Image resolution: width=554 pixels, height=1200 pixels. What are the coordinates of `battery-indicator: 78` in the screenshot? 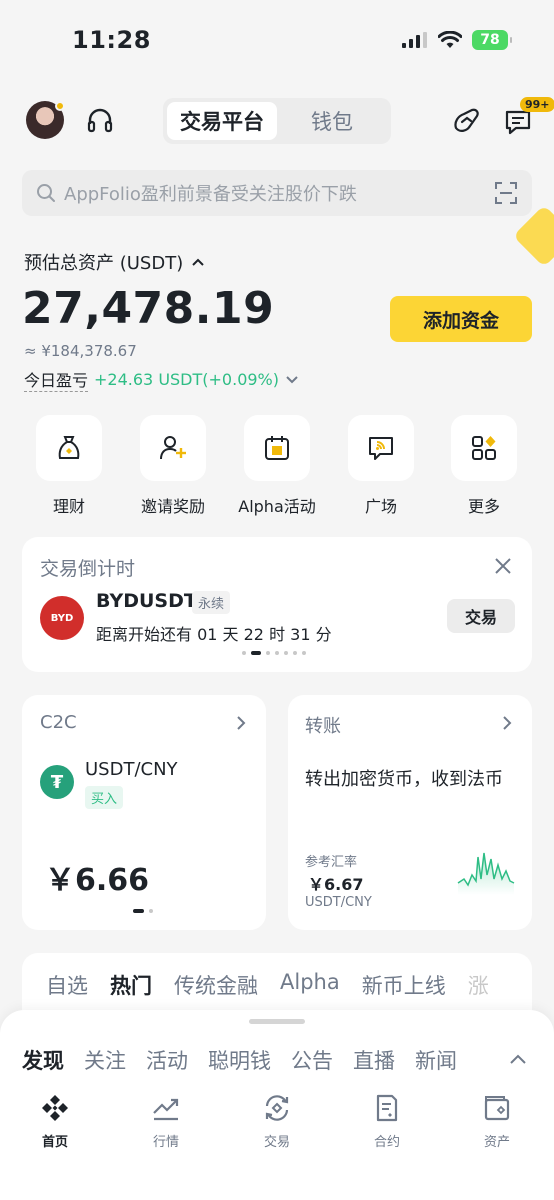 It's located at (492, 40).